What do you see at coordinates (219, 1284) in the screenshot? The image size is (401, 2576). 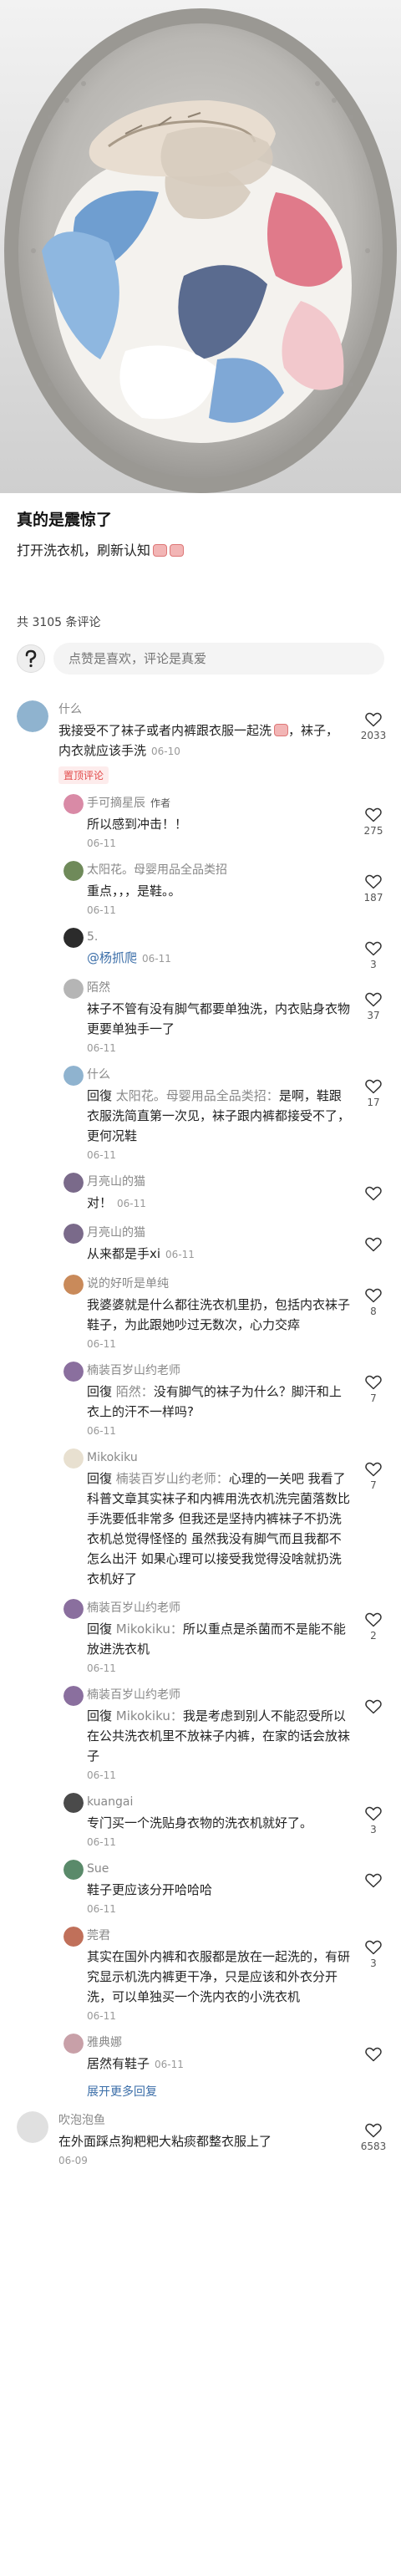 I see `comment-username: 说的好听是单纯` at bounding box center [219, 1284].